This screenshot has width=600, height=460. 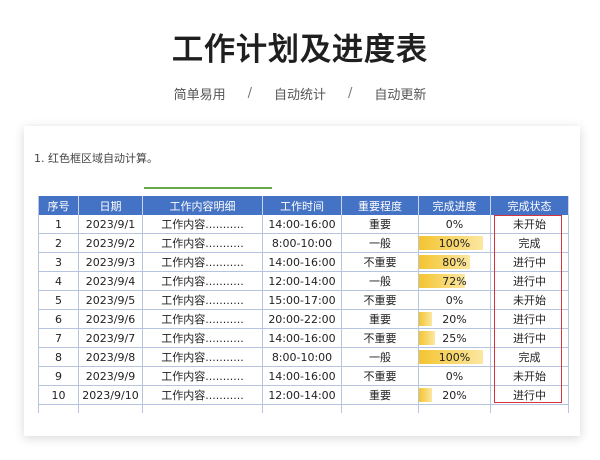 I want to click on cell-progress: 25%, so click(x=454, y=338).